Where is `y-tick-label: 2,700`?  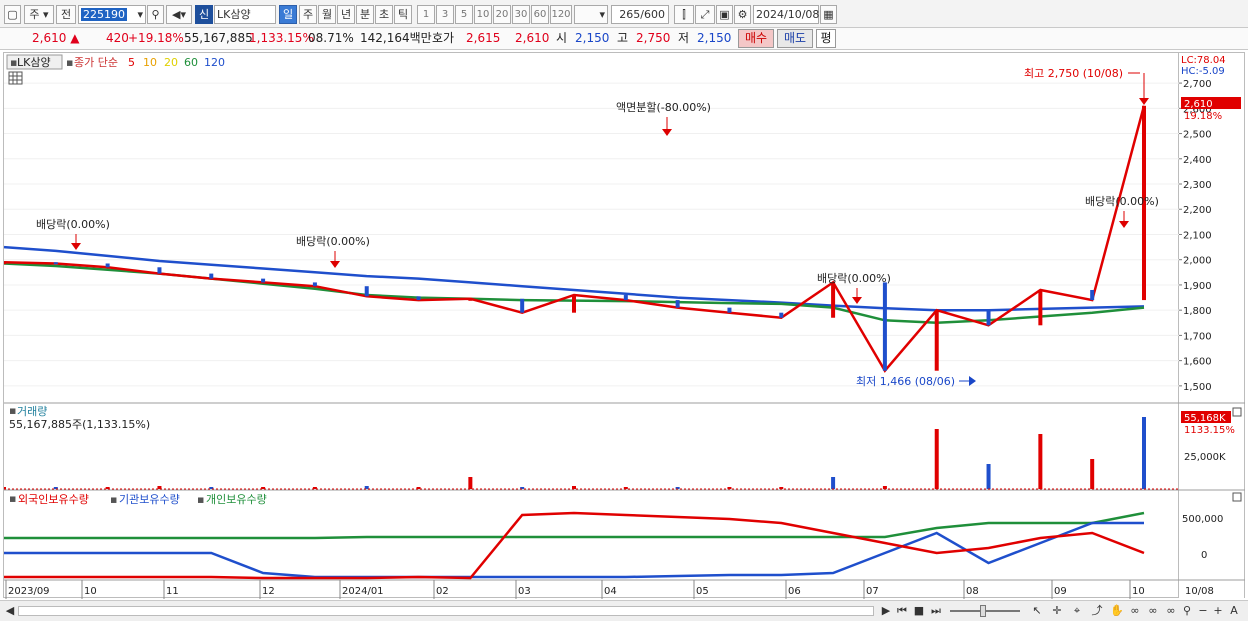 y-tick-label: 2,700 is located at coordinates (1197, 84).